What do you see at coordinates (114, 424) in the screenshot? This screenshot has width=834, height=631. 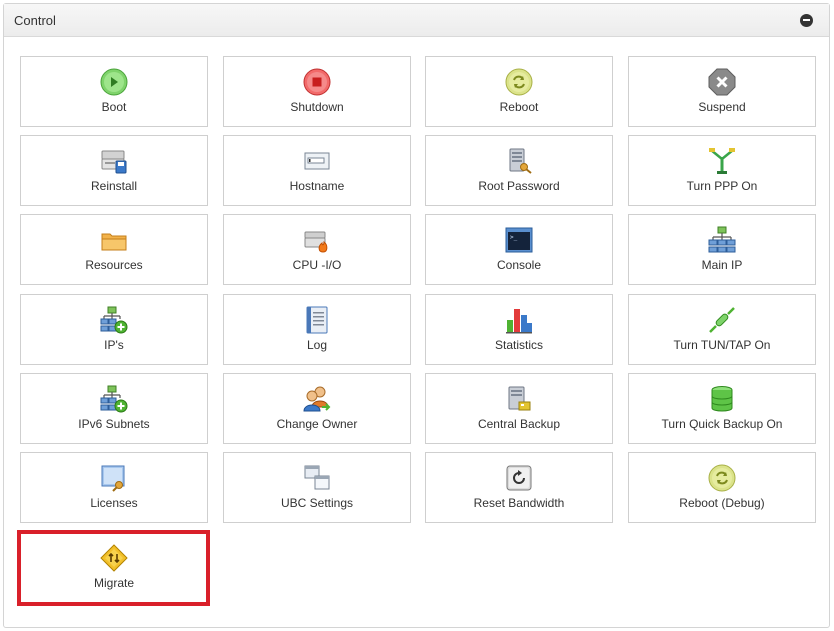 I see `tile-label: IPv6 Subnets` at bounding box center [114, 424].